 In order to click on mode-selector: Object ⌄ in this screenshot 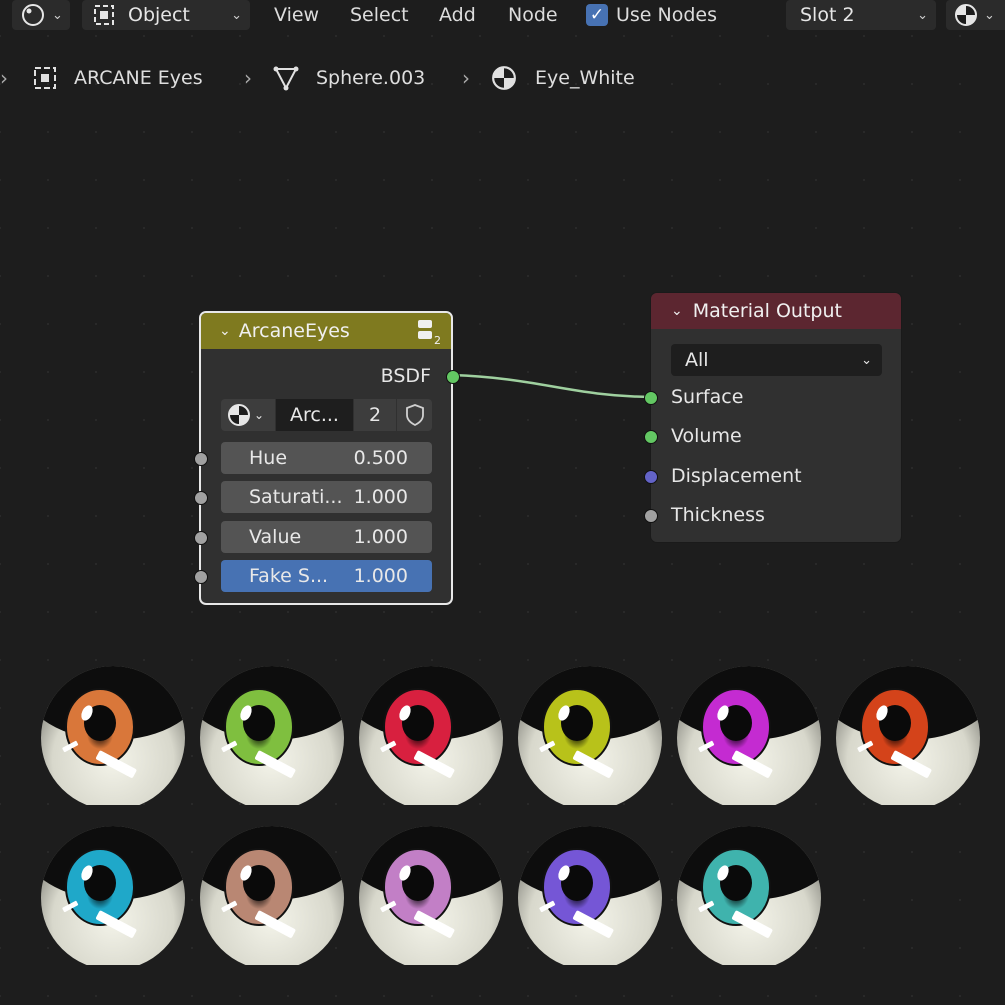, I will do `click(166, 15)`.